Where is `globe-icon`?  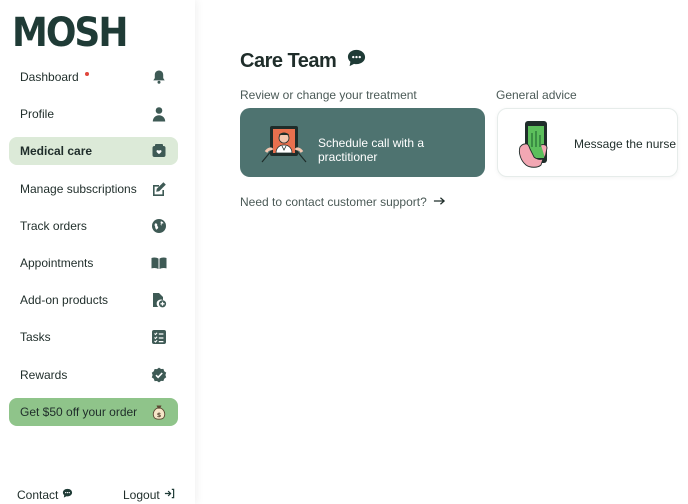
globe-icon is located at coordinates (159, 226).